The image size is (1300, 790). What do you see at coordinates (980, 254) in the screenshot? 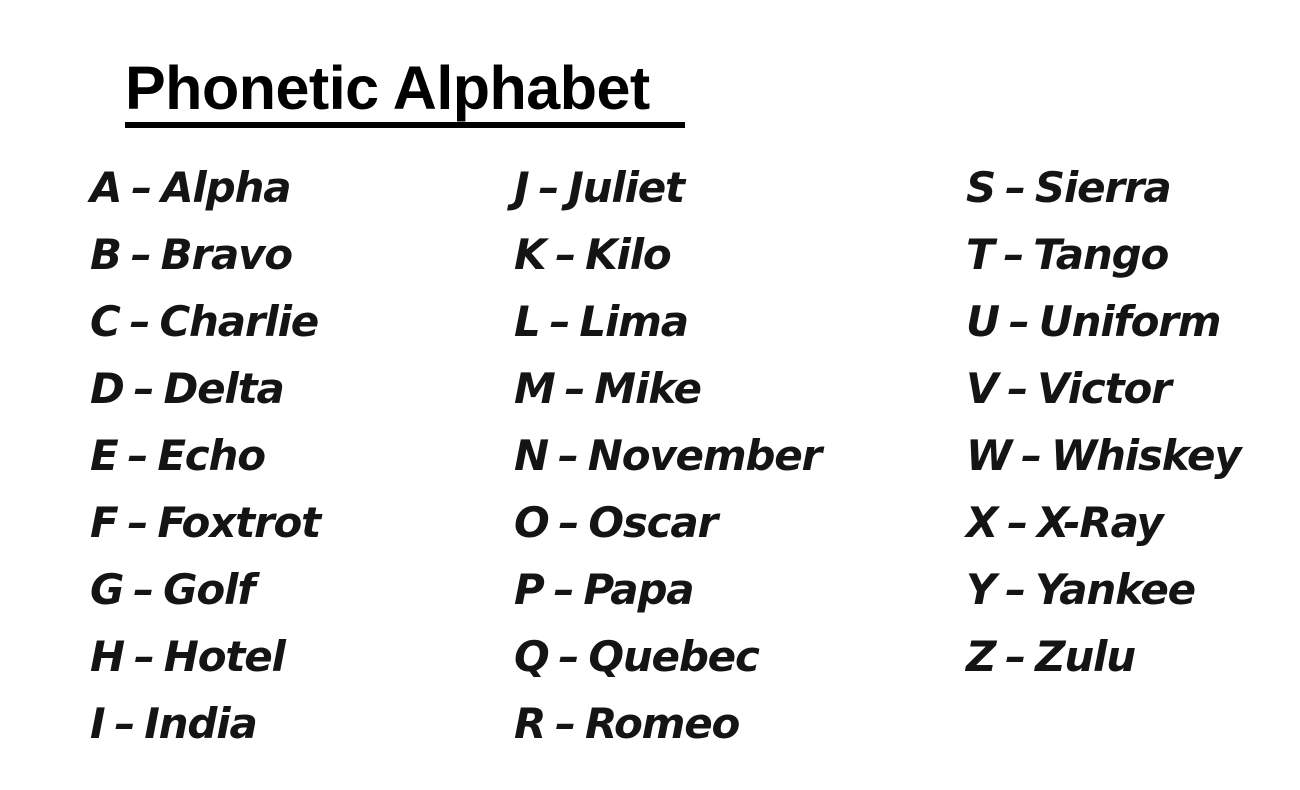
I see `entry-letter: T` at bounding box center [980, 254].